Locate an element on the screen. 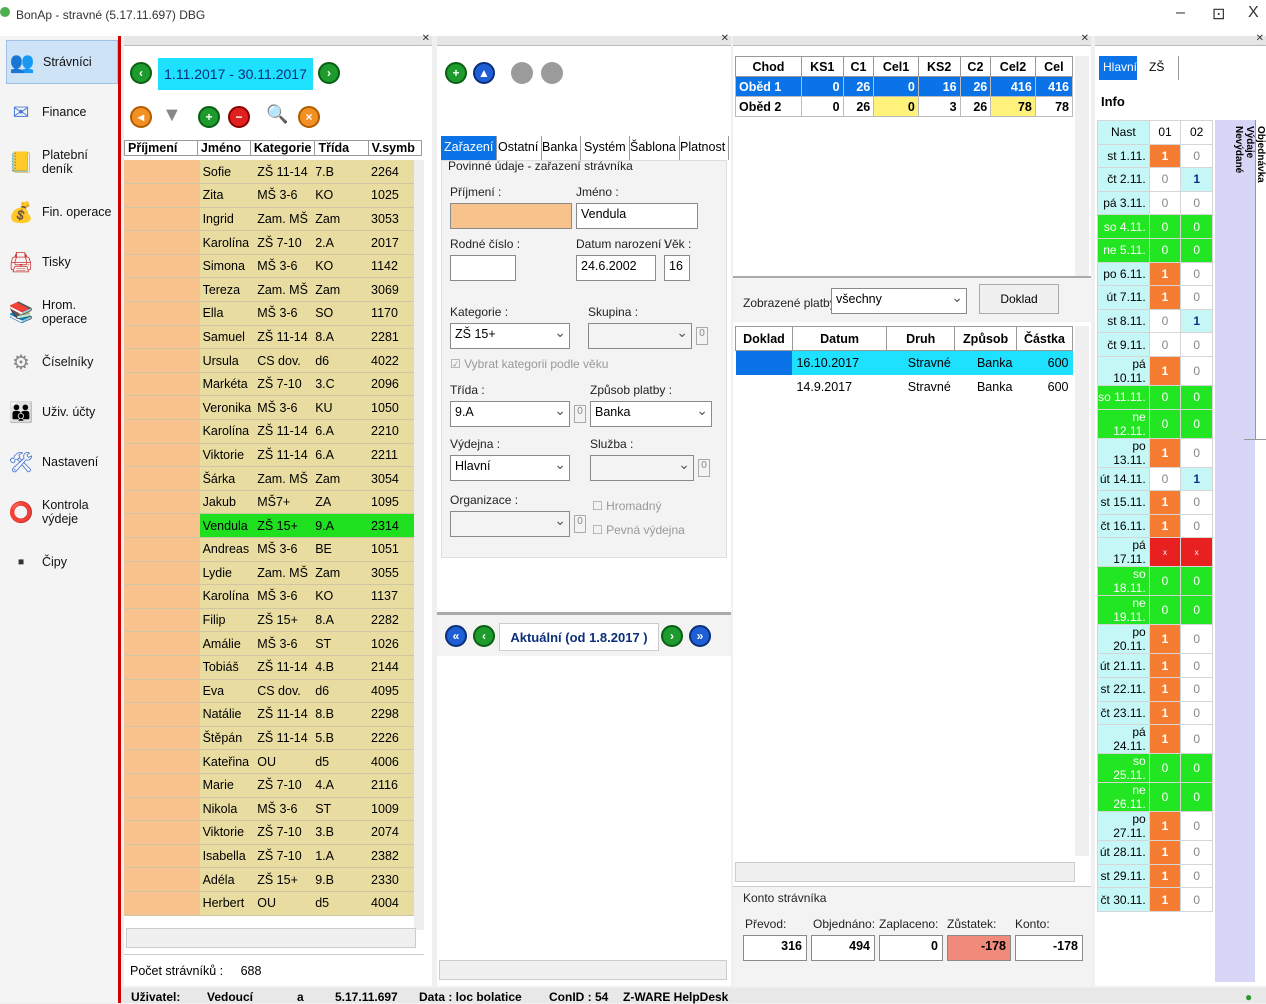 This screenshot has width=1266, height=1004. col-category: Kategorie is located at coordinates (282, 148).